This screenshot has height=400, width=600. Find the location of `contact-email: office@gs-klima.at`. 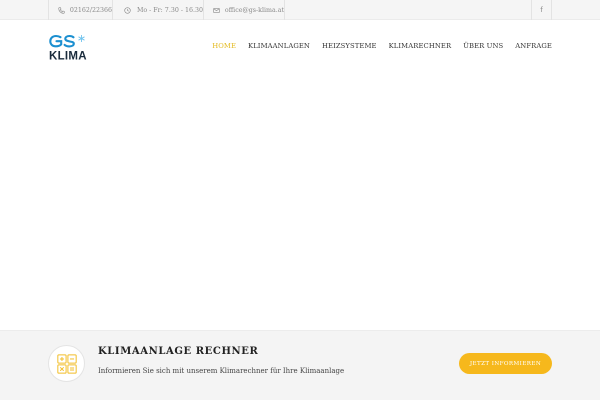

contact-email: office@gs-klima.at is located at coordinates (244, 10).